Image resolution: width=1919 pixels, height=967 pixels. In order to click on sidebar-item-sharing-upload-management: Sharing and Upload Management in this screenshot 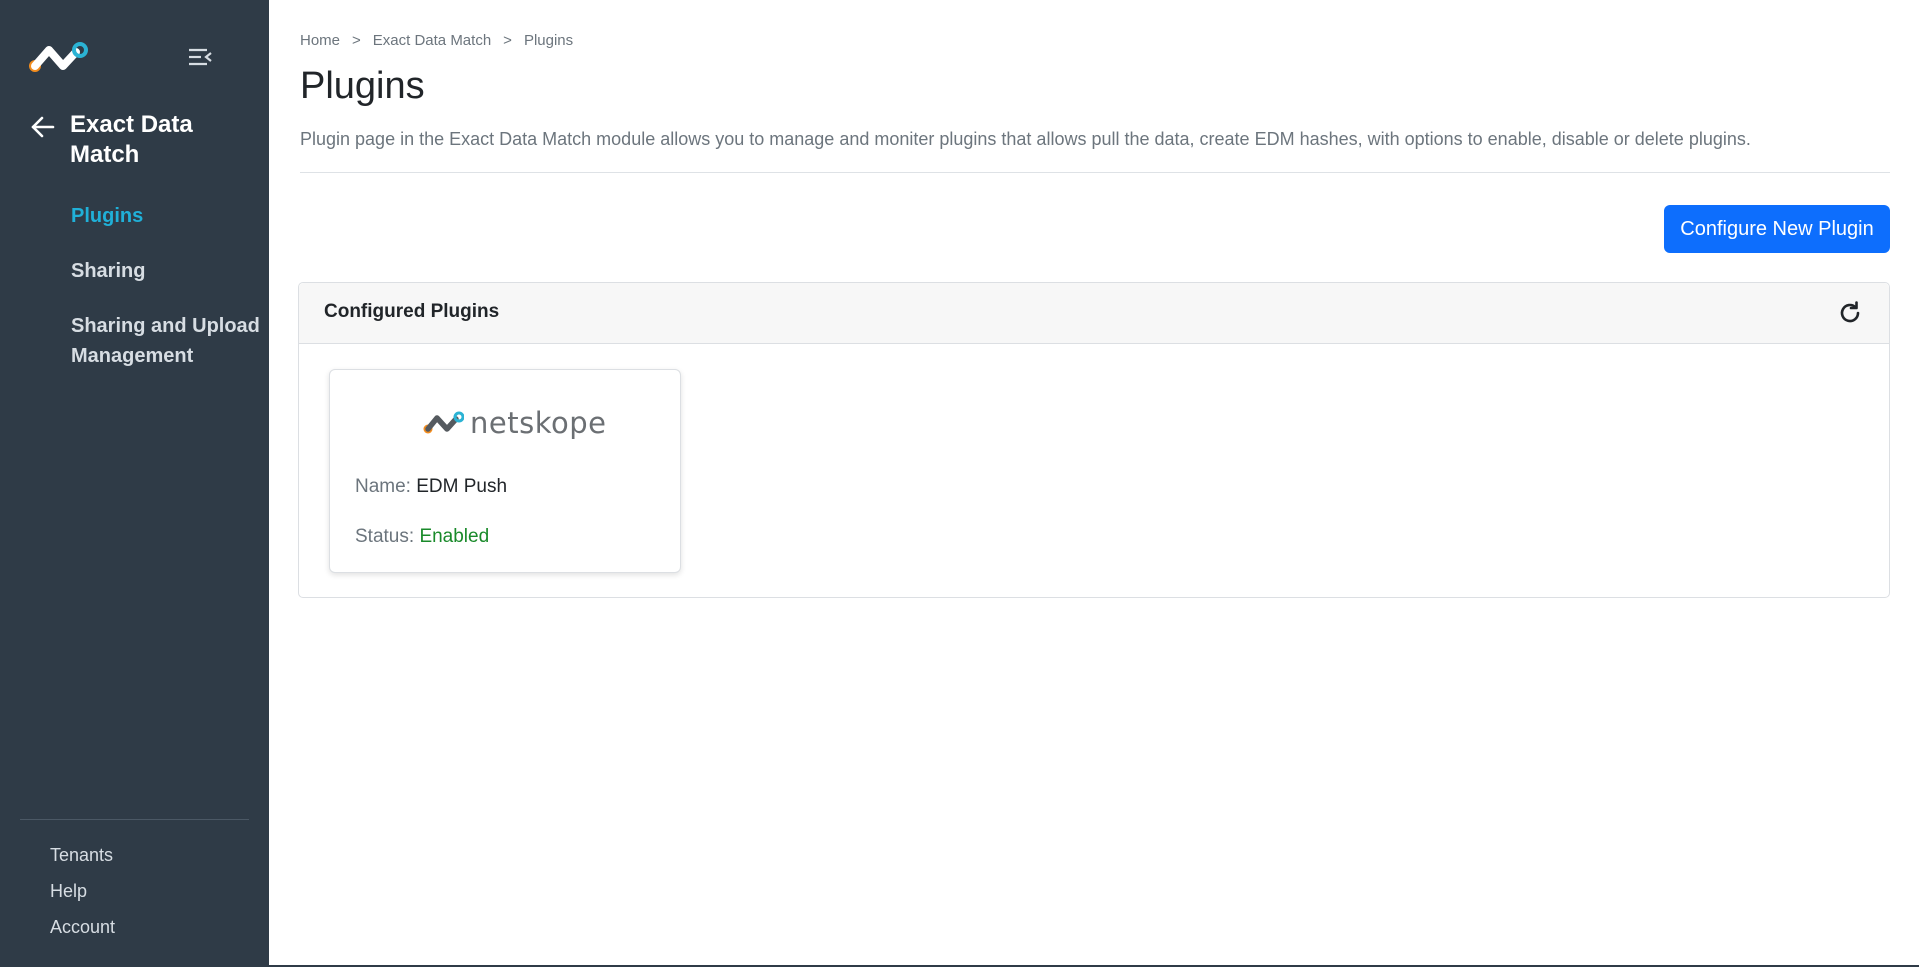, I will do `click(166, 341)`.